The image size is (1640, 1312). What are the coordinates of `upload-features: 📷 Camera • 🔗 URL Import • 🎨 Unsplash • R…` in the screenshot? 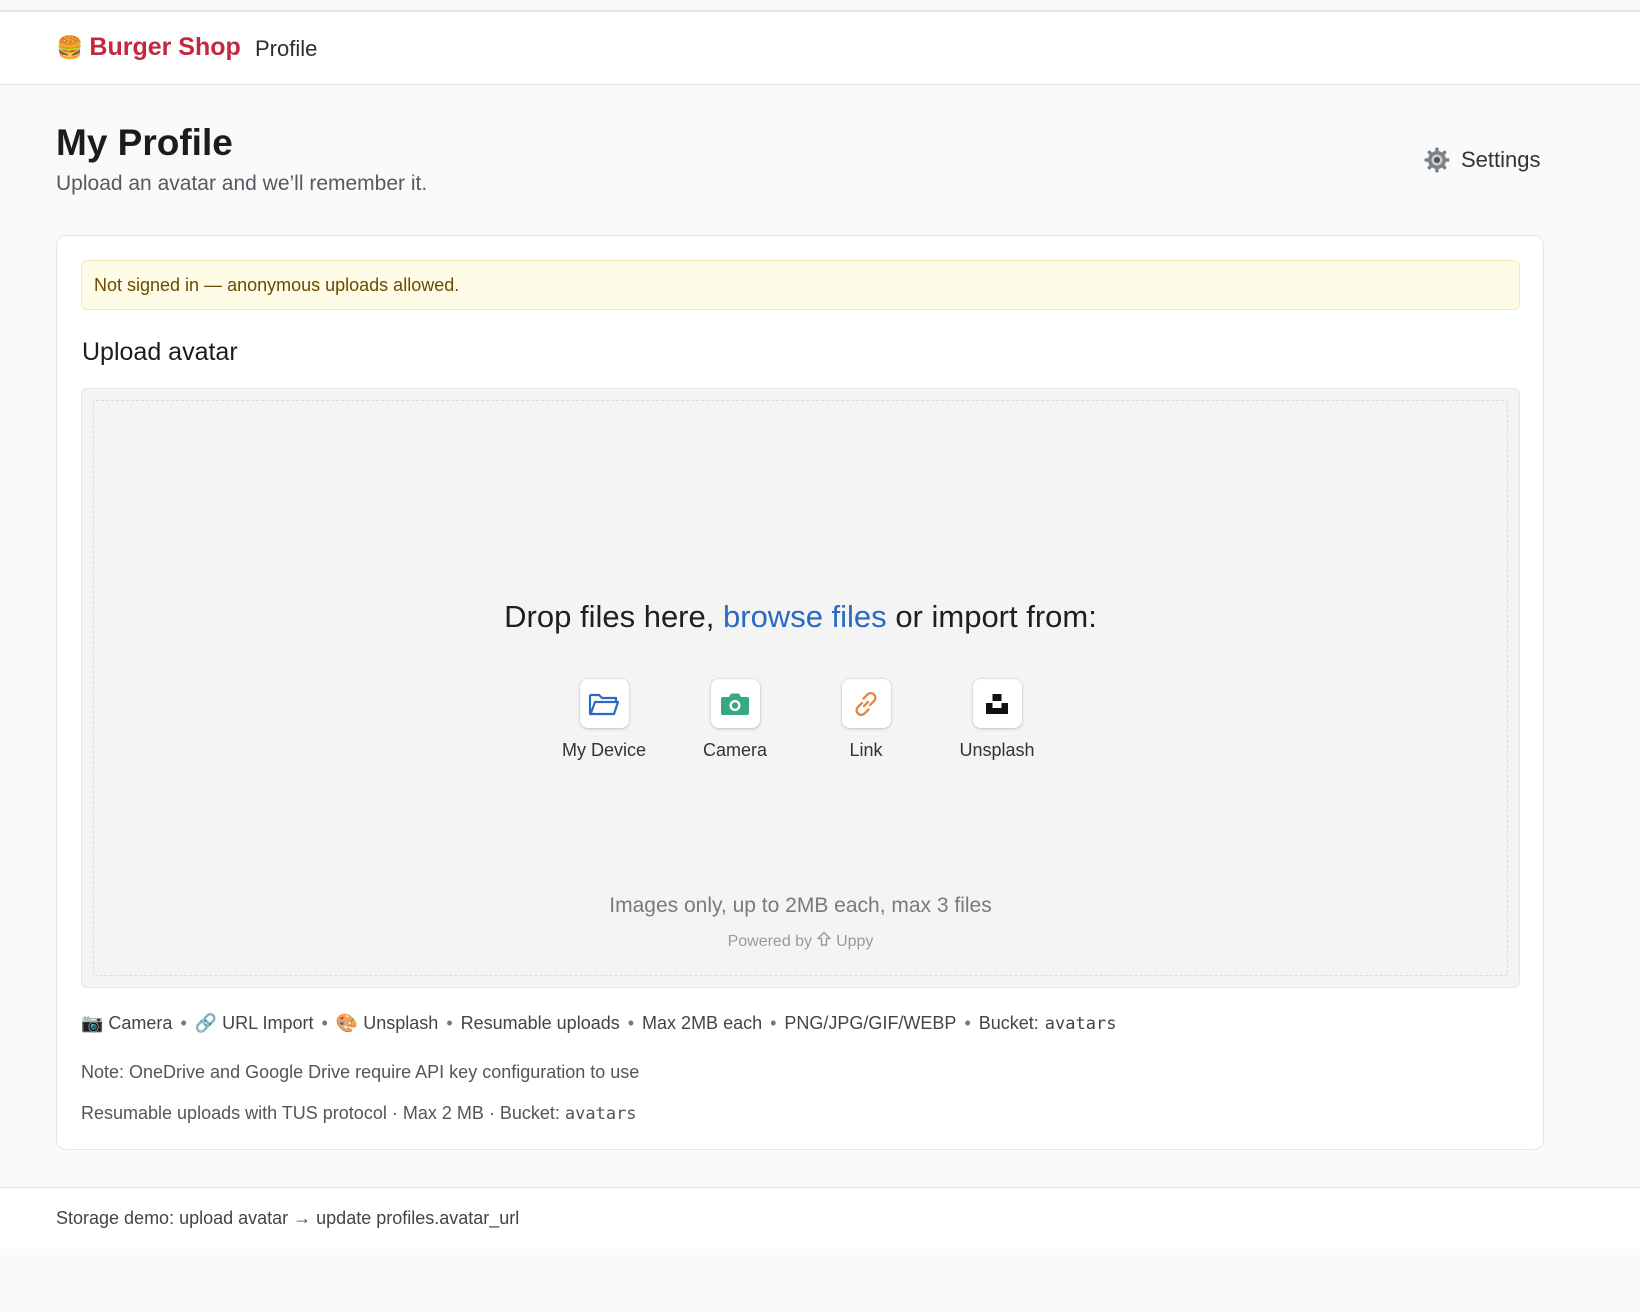 It's located at (598, 1023).